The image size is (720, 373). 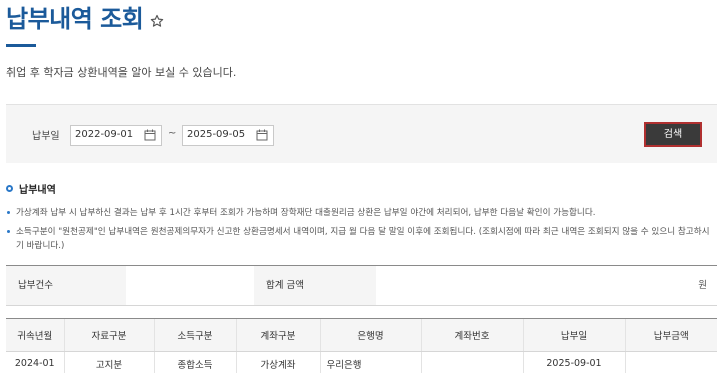 I want to click on table-cell: 우리은행, so click(x=370, y=362).